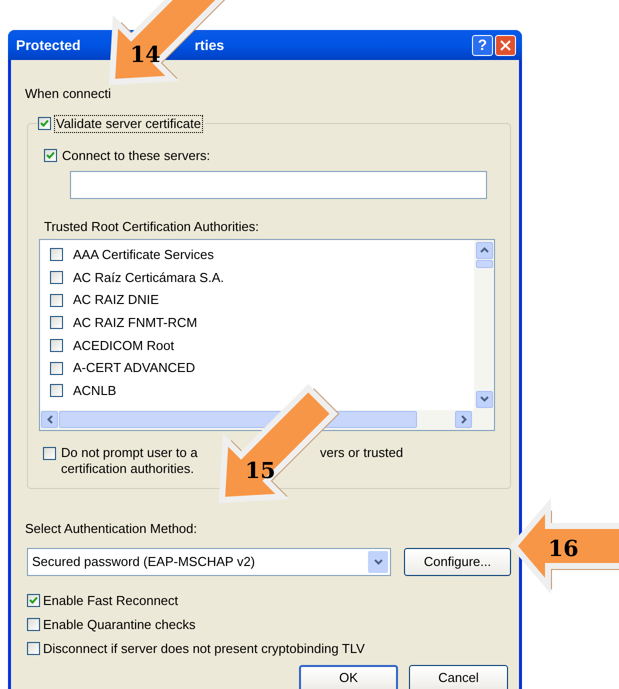 The width and height of the screenshot is (619, 689). What do you see at coordinates (145, 55) in the screenshot?
I see `callout-number: 14` at bounding box center [145, 55].